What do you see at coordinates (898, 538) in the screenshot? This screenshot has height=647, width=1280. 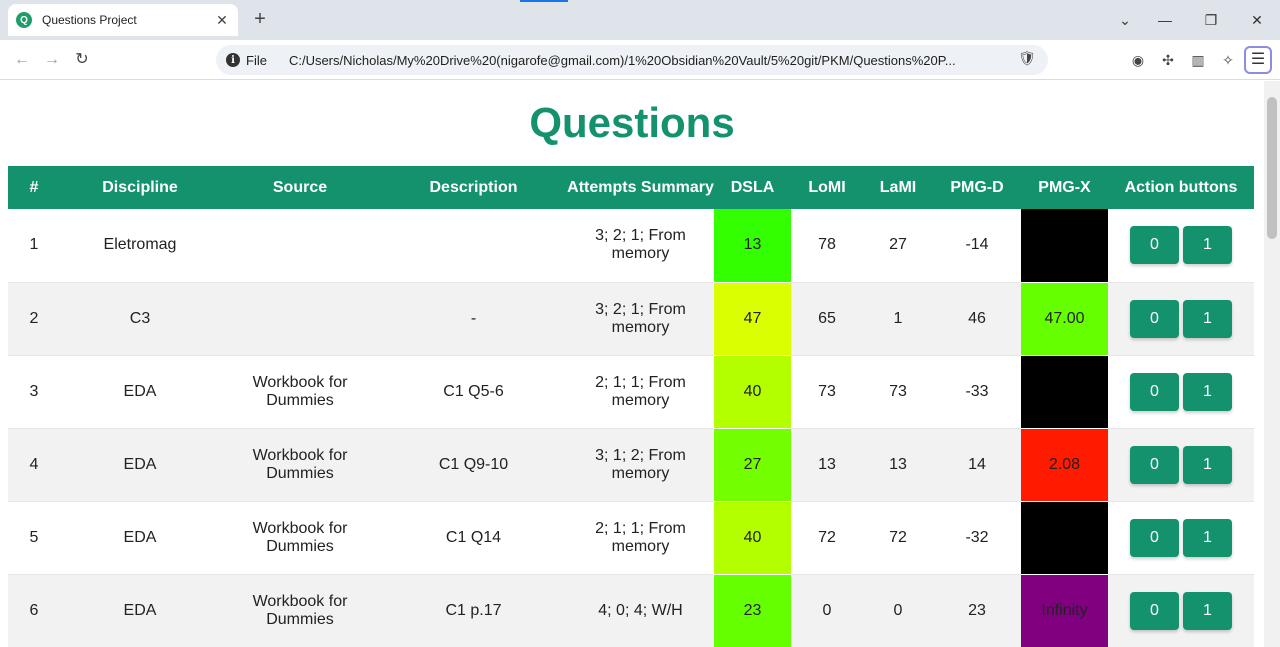 I see `lami-cell: 72` at bounding box center [898, 538].